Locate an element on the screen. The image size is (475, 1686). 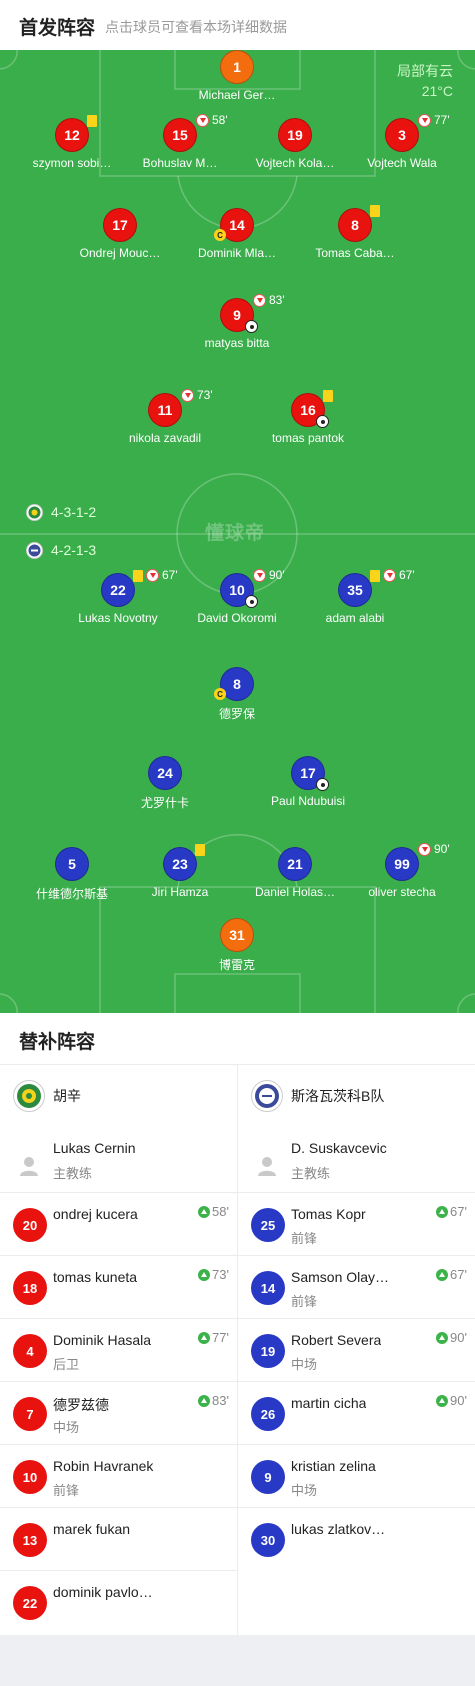
player-name: Vojtech Wala is located at coordinates (402, 163).